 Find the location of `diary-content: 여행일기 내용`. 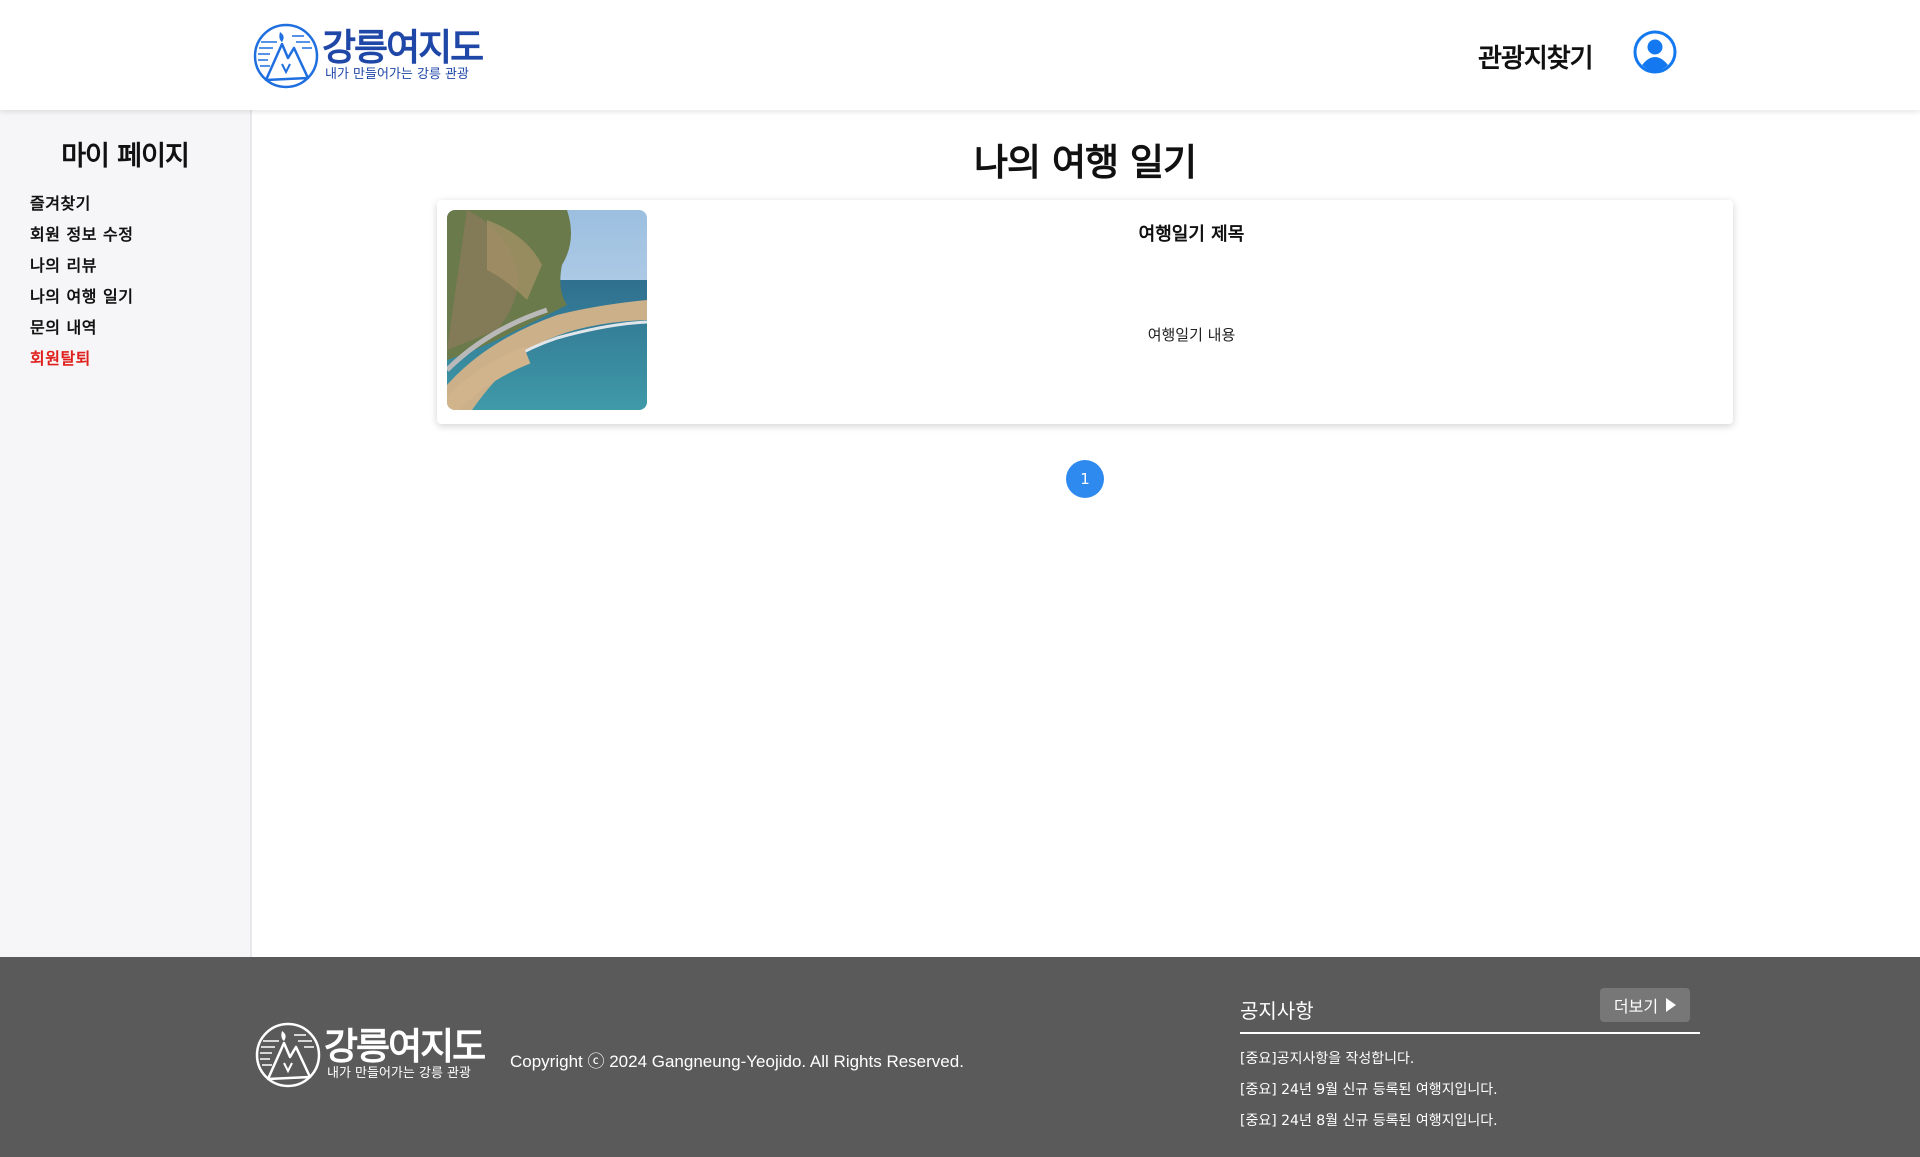

diary-content: 여행일기 내용 is located at coordinates (1191, 335).